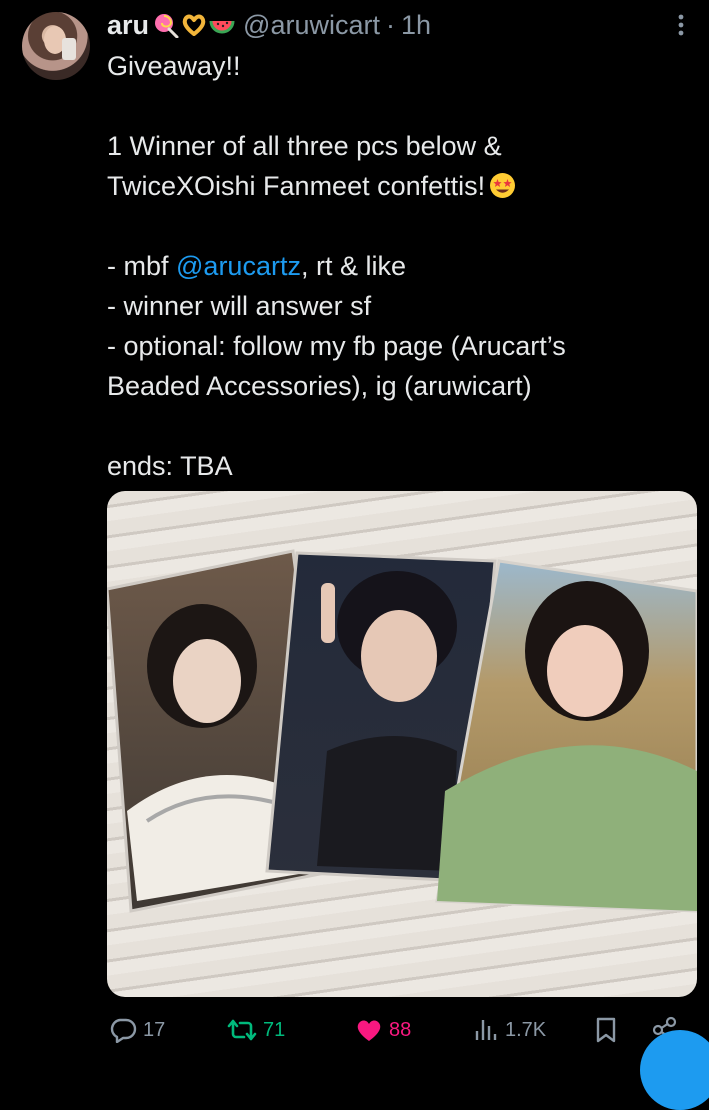 This screenshot has width=709, height=1110. Describe the element at coordinates (123, 1030) in the screenshot. I see `reply-icon` at that location.